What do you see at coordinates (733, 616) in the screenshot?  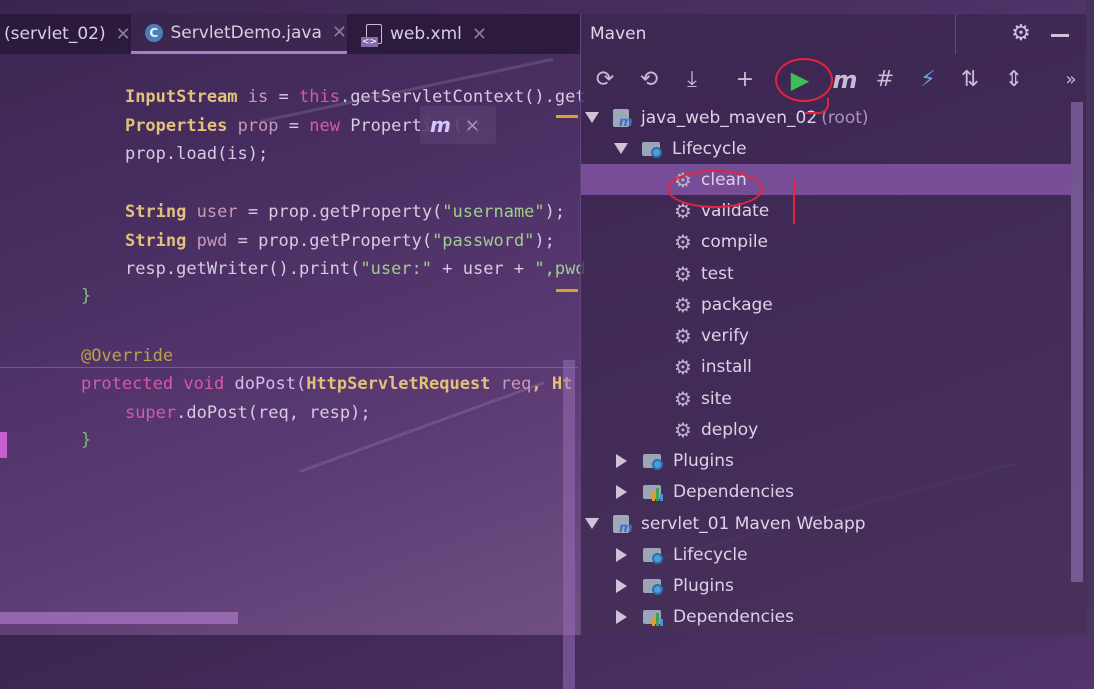 I see `tree-item-label: Dependencies` at bounding box center [733, 616].